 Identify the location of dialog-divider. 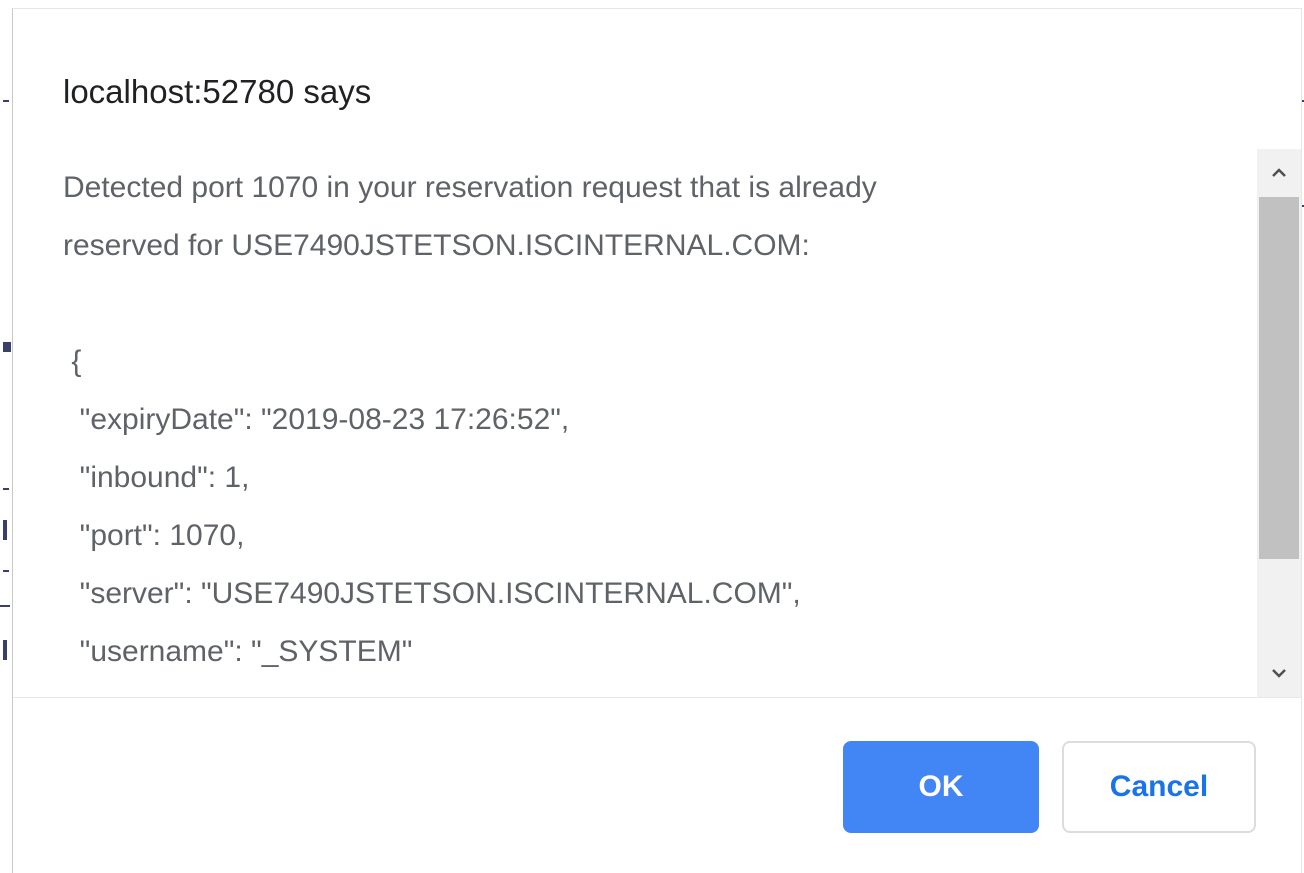
(657, 697).